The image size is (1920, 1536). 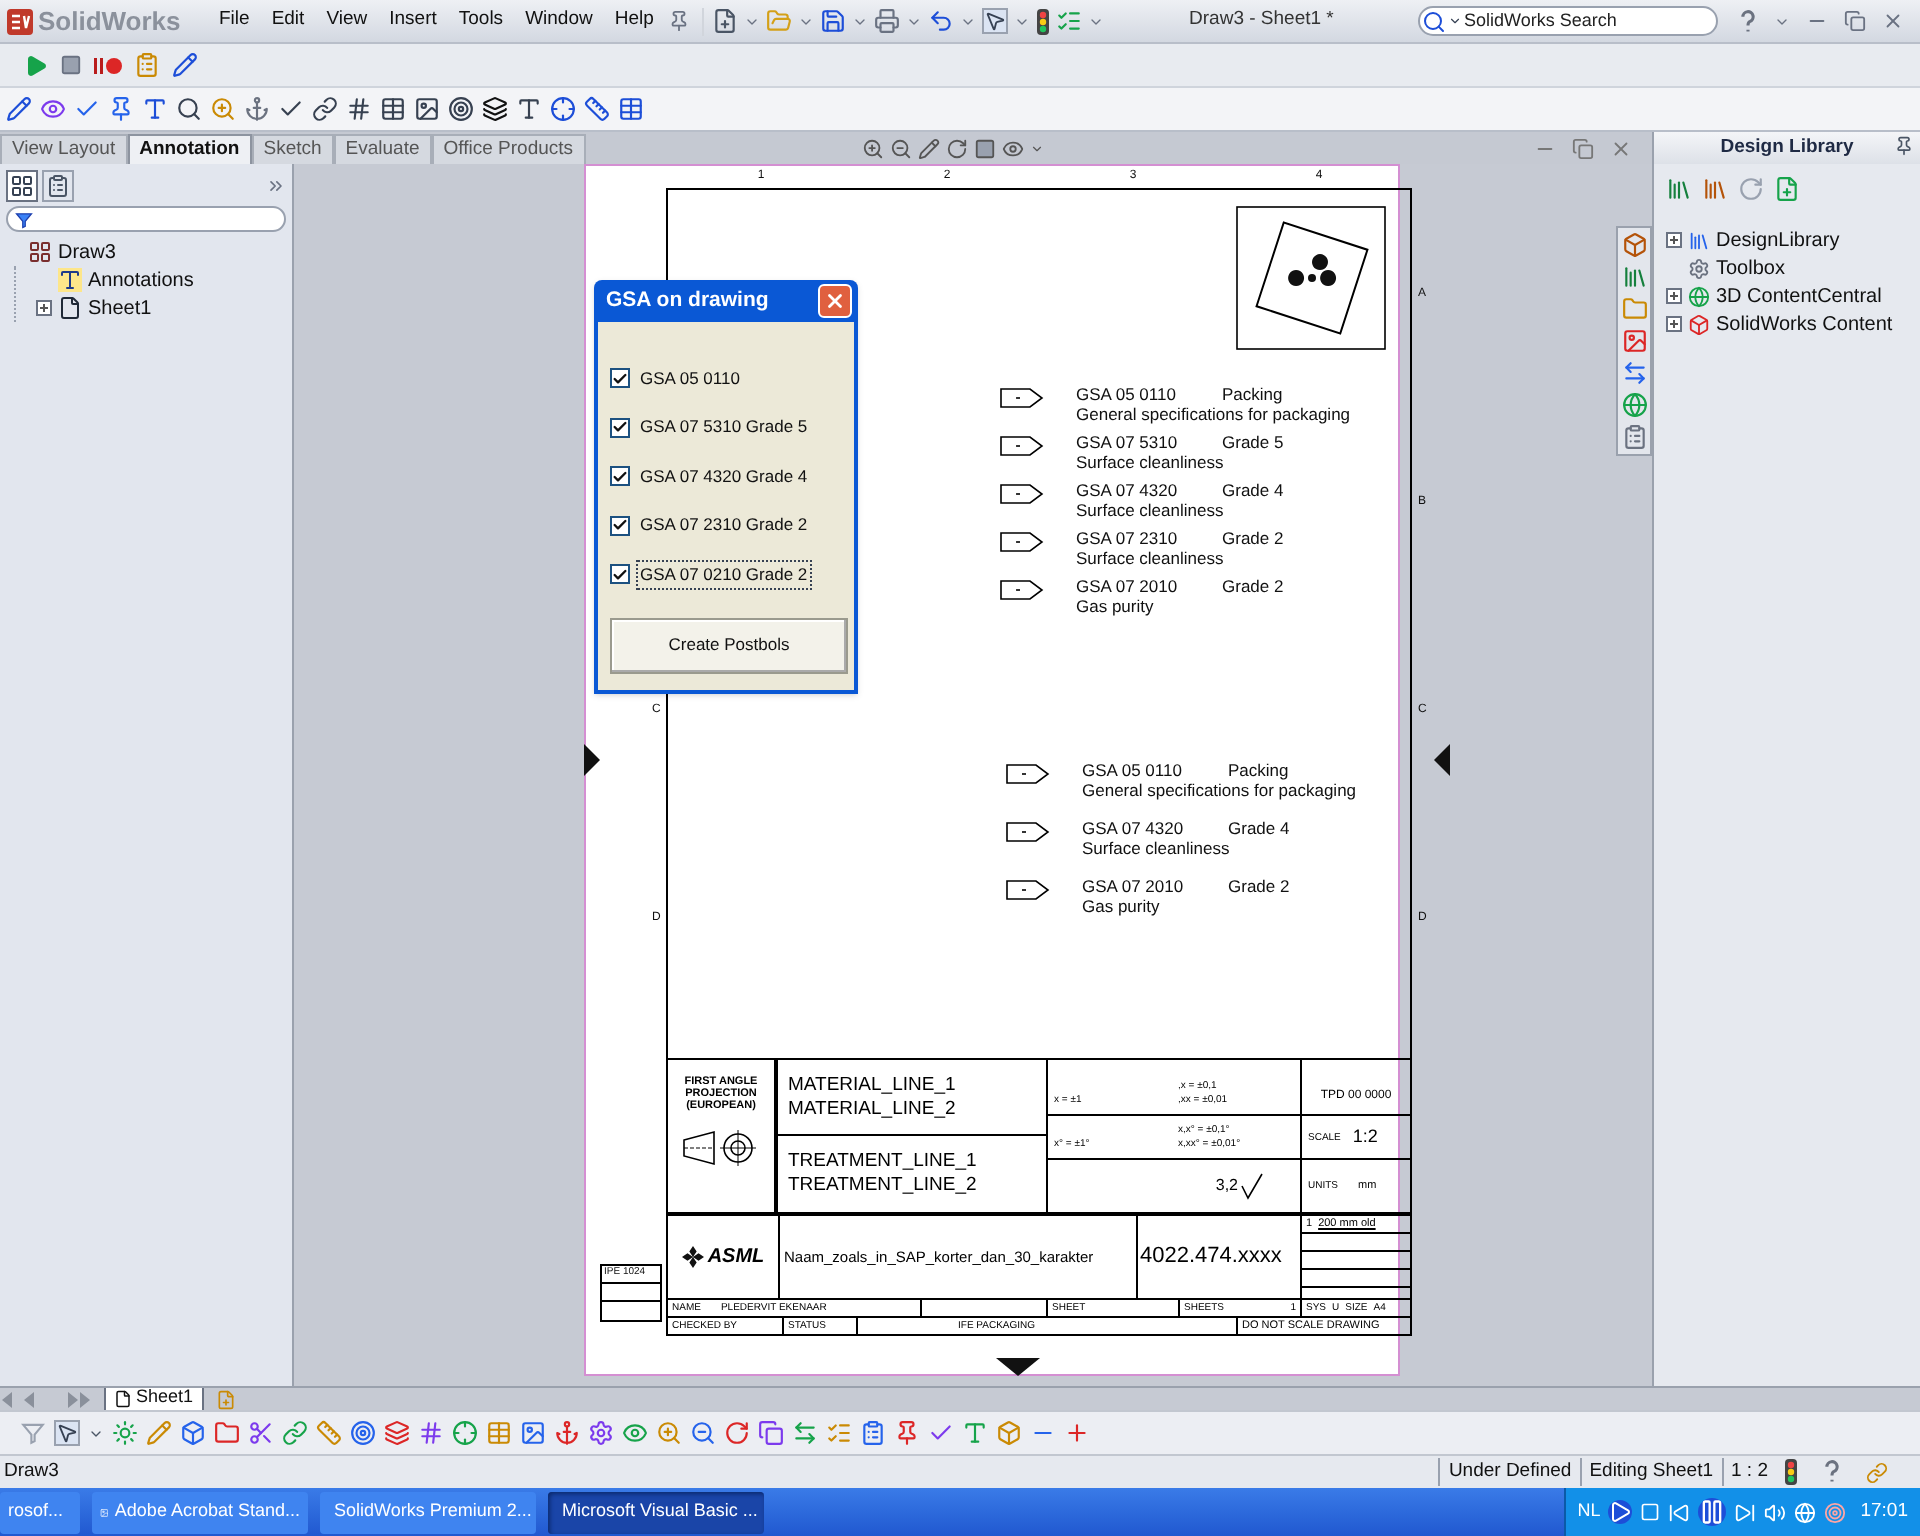 What do you see at coordinates (995, 21) in the screenshot?
I see `select-pointer-icon` at bounding box center [995, 21].